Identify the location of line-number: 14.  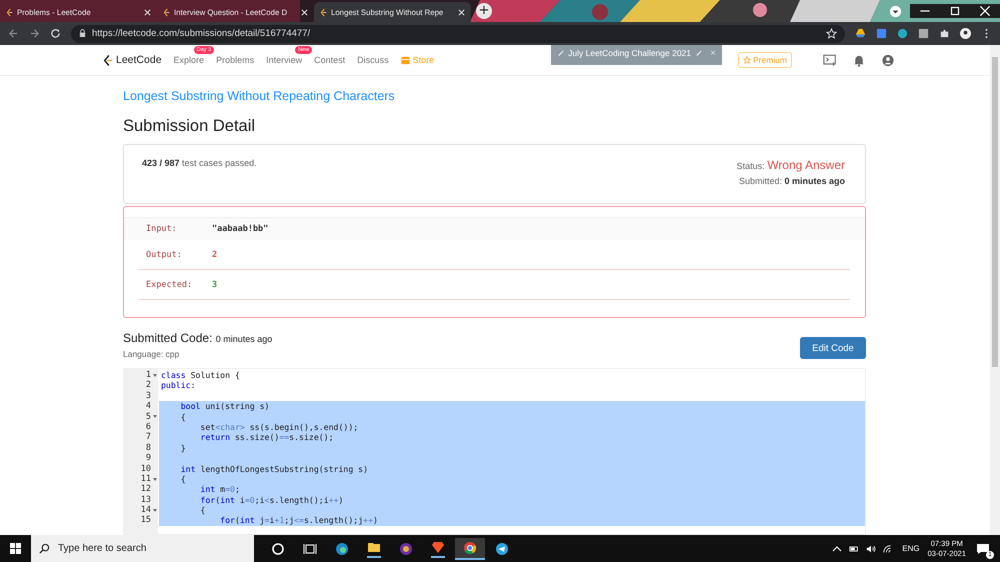
(145, 510).